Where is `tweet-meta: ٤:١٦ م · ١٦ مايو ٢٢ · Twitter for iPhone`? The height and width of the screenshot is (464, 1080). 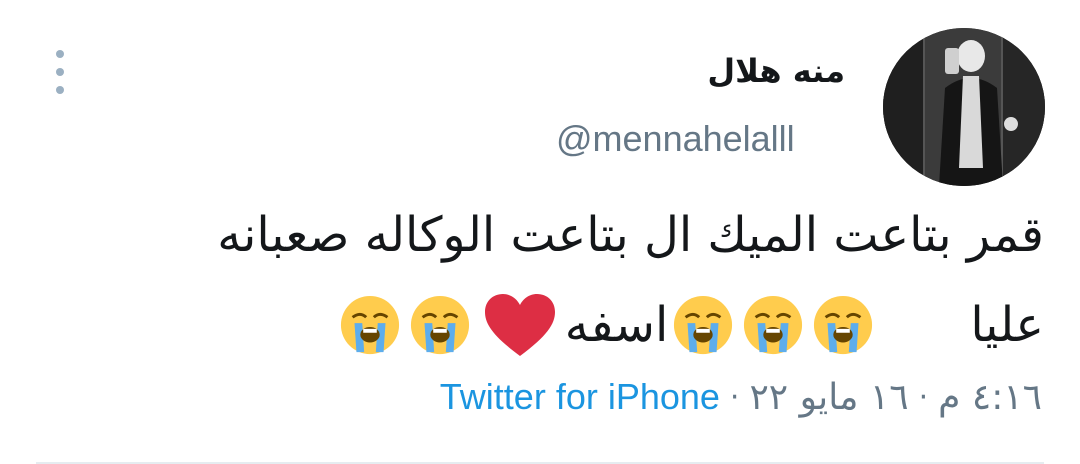
tweet-meta: ٤:١٦ م · ١٦ مايو ٢٢ · Twitter for iPhone is located at coordinates (741, 397).